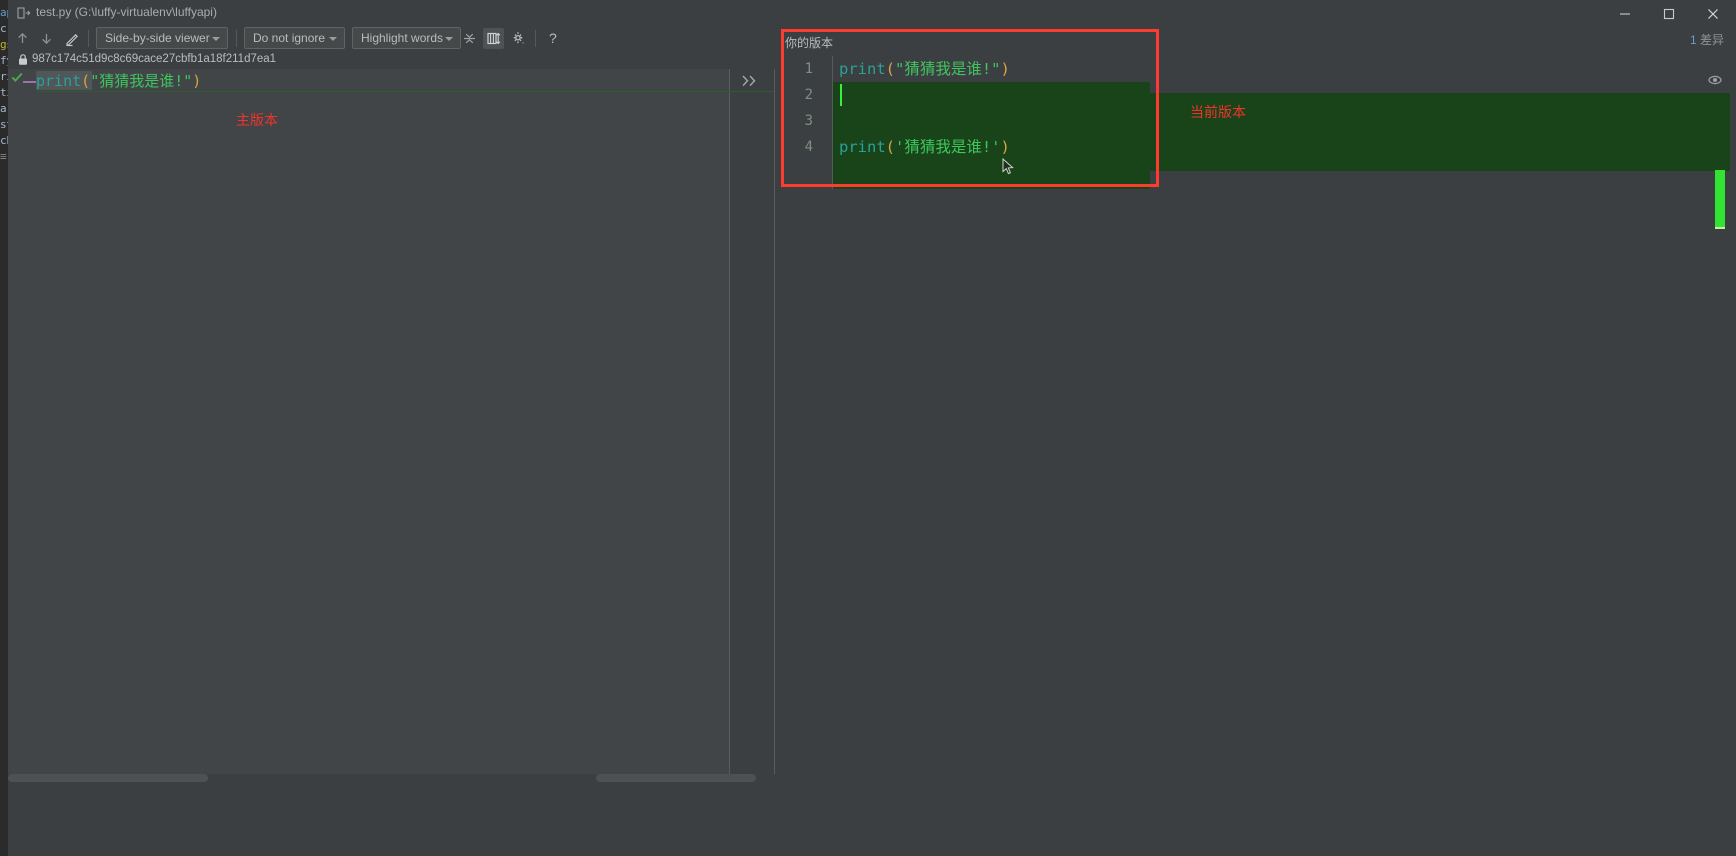 This screenshot has width=1736, height=856. I want to click on left-code-close-paren: ), so click(197, 81).